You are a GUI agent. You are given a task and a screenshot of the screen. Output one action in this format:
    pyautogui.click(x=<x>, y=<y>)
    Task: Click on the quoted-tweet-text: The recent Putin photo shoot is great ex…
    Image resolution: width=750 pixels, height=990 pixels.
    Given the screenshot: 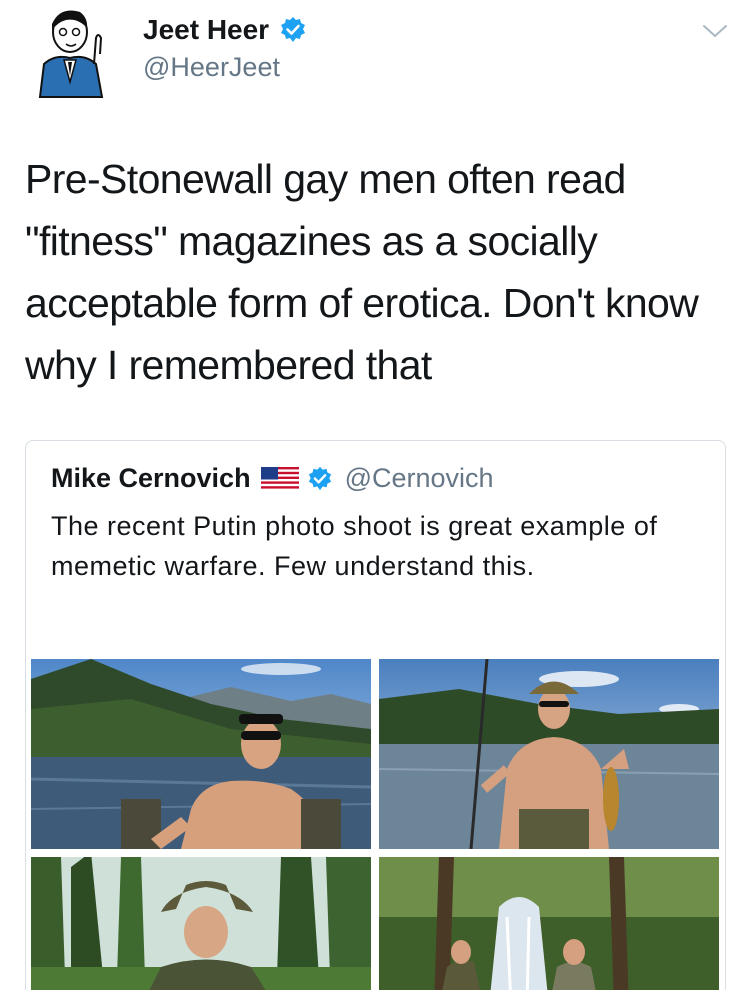 What is the action you would take?
    pyautogui.click(x=354, y=546)
    